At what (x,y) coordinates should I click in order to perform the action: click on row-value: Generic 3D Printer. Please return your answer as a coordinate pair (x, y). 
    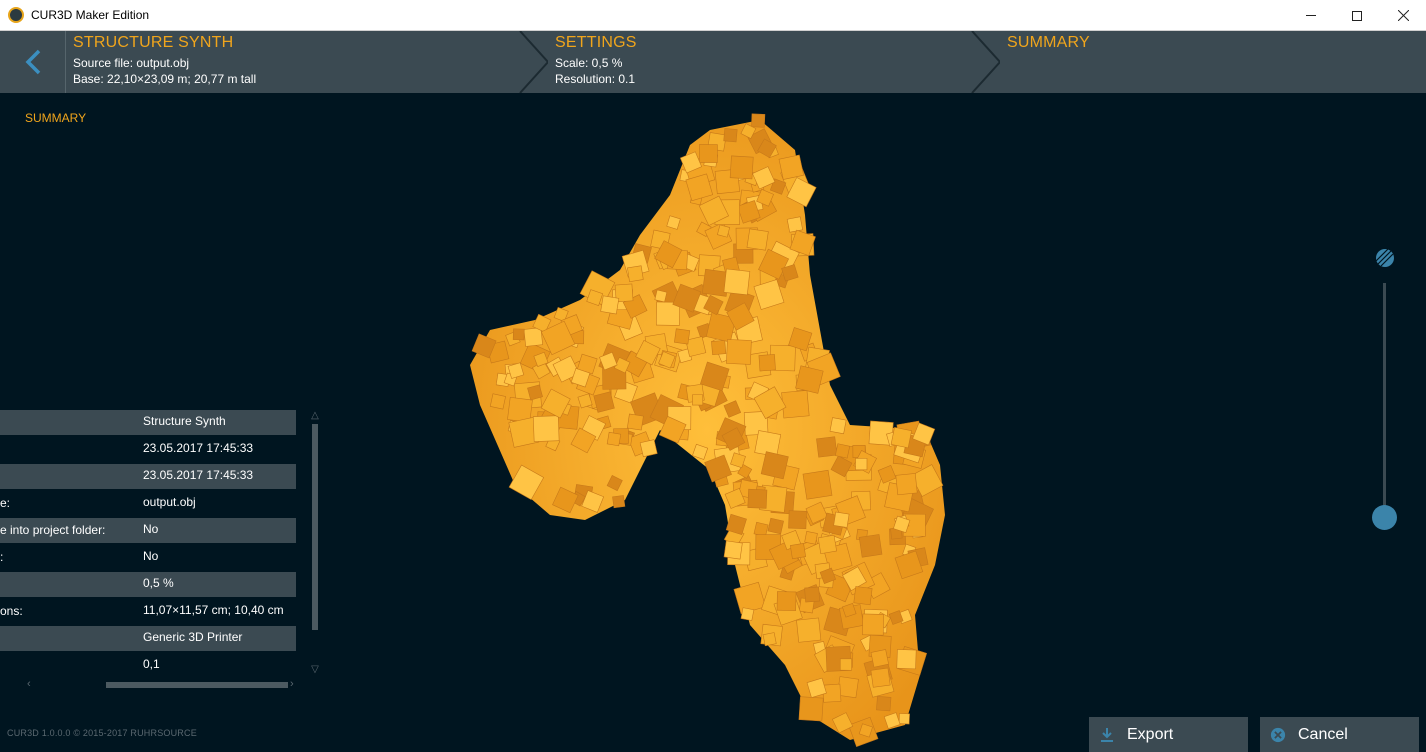
    Looking at the image, I should click on (193, 637).